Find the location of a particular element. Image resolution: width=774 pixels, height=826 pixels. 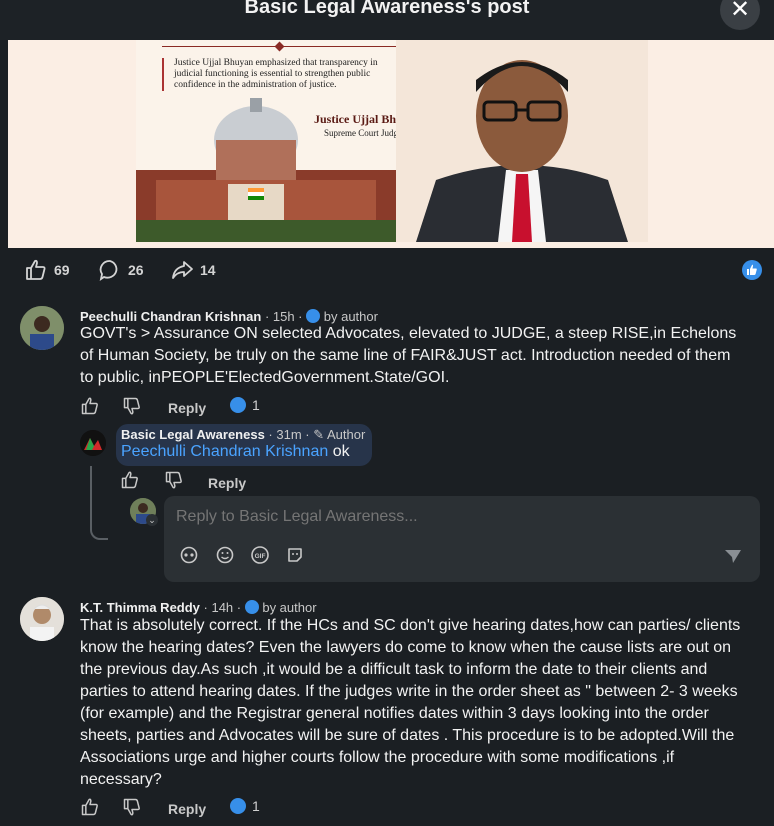

thumbs-up-filled-icon is located at coordinates (752, 269).